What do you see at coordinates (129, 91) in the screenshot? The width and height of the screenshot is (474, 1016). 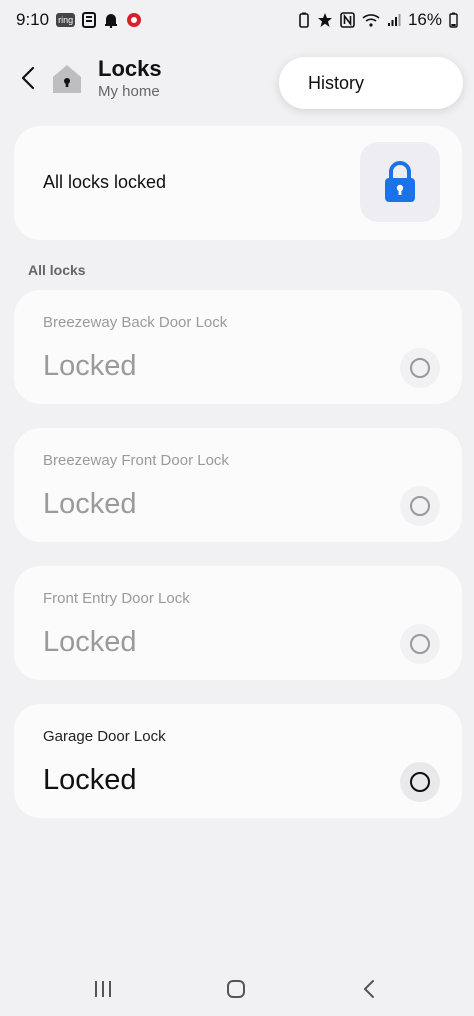 I see `page-subtitle: My home` at bounding box center [129, 91].